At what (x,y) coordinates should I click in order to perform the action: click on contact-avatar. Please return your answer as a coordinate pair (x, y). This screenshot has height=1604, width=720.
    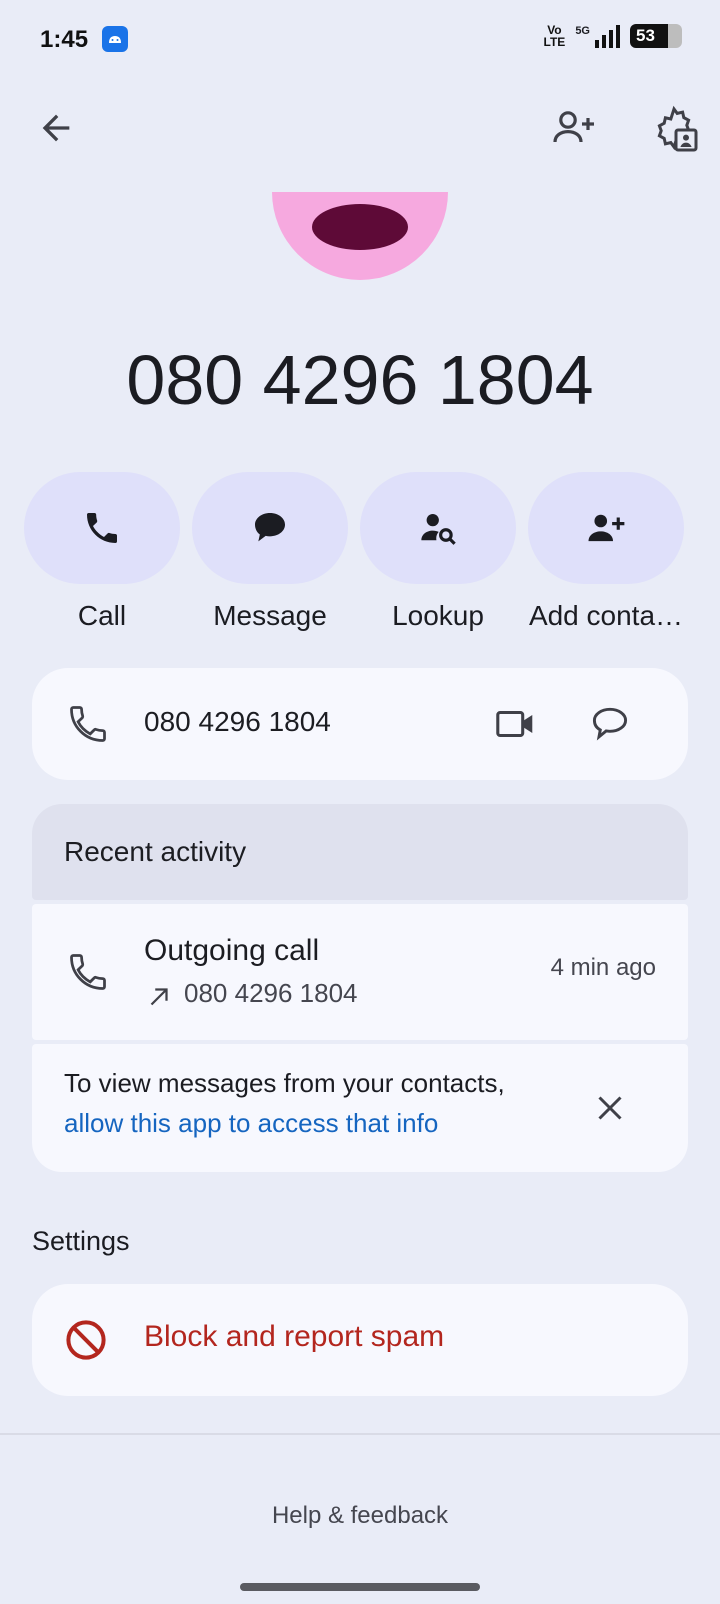
    Looking at the image, I should click on (360, 239).